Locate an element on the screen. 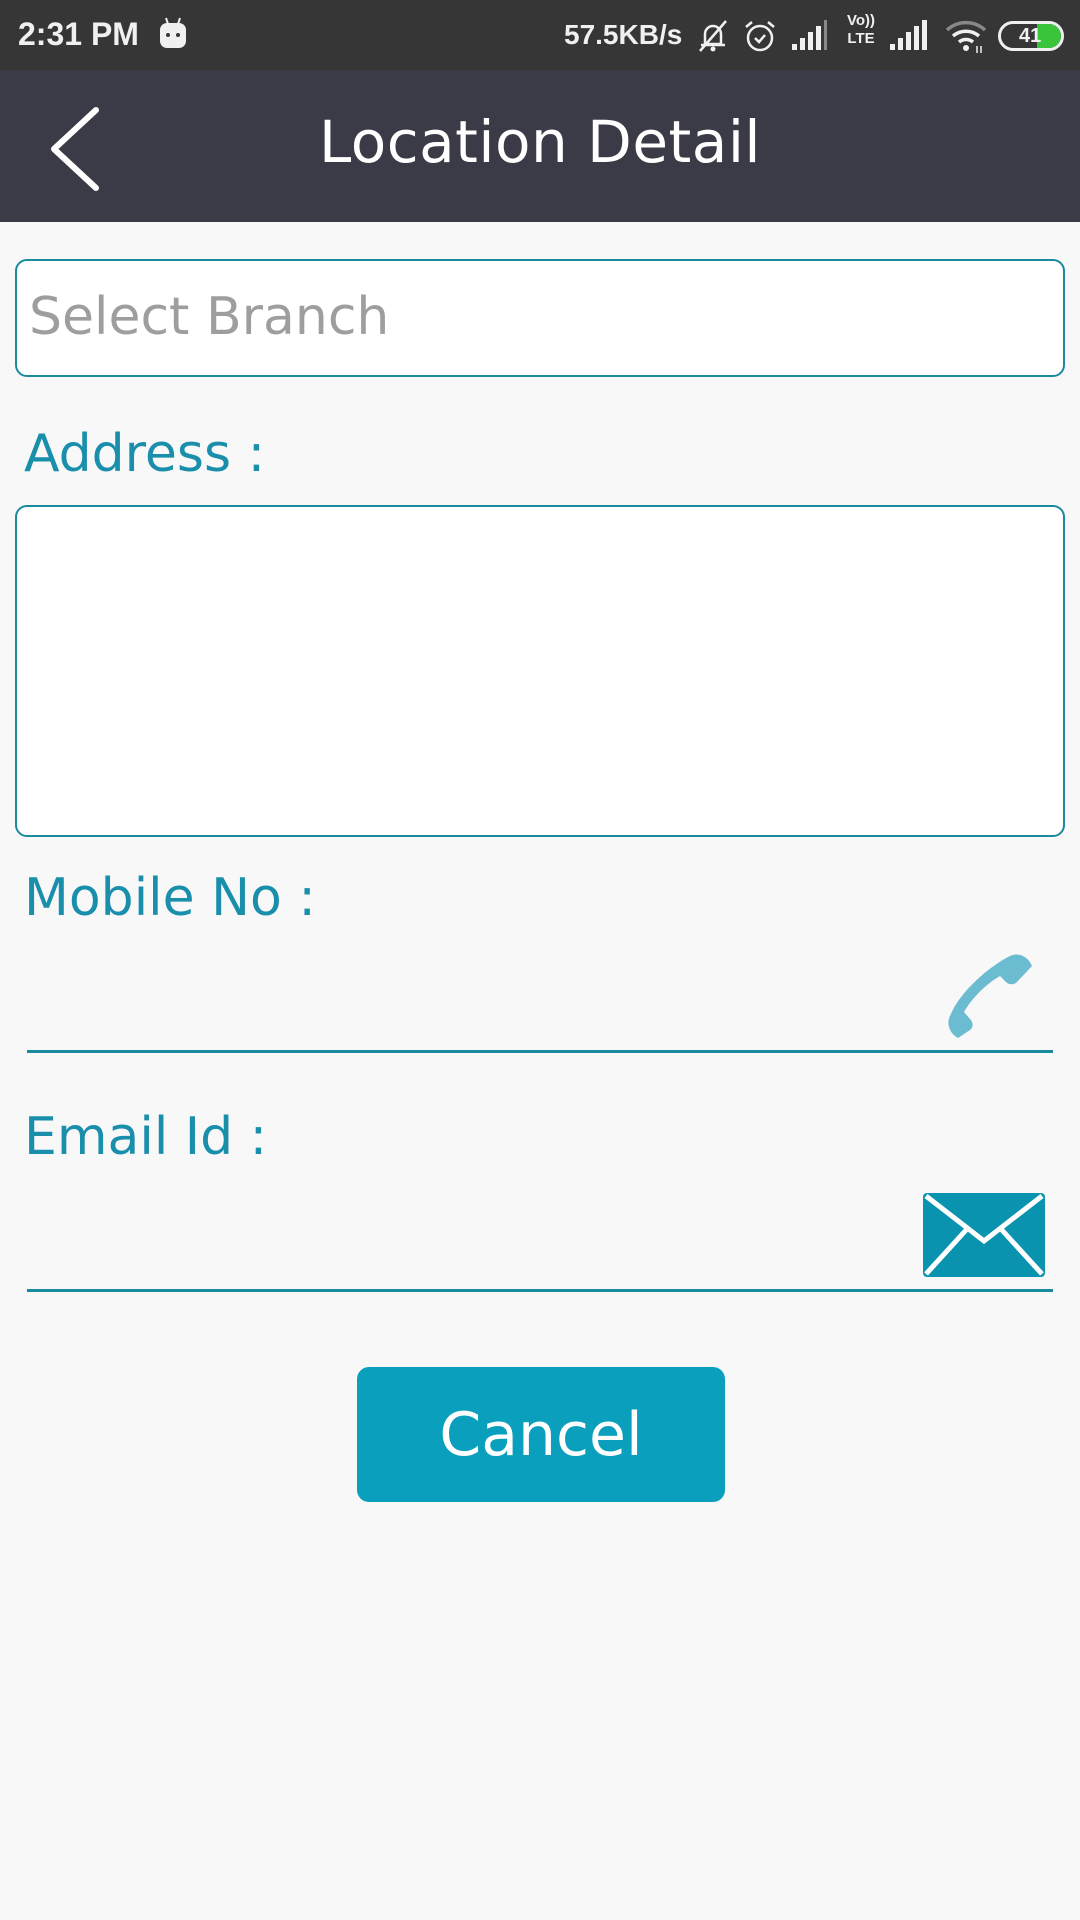 The width and height of the screenshot is (1080, 1920). wifi-icon is located at coordinates (966, 36).